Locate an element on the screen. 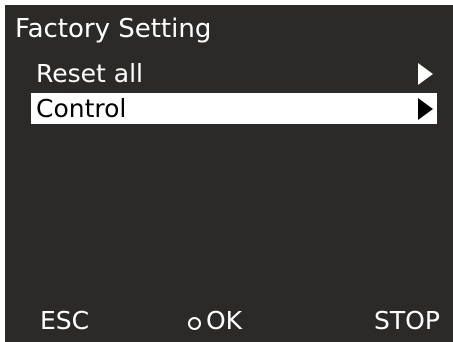 The width and height of the screenshot is (453, 342). esc-softkey: ESC is located at coordinates (64, 321).